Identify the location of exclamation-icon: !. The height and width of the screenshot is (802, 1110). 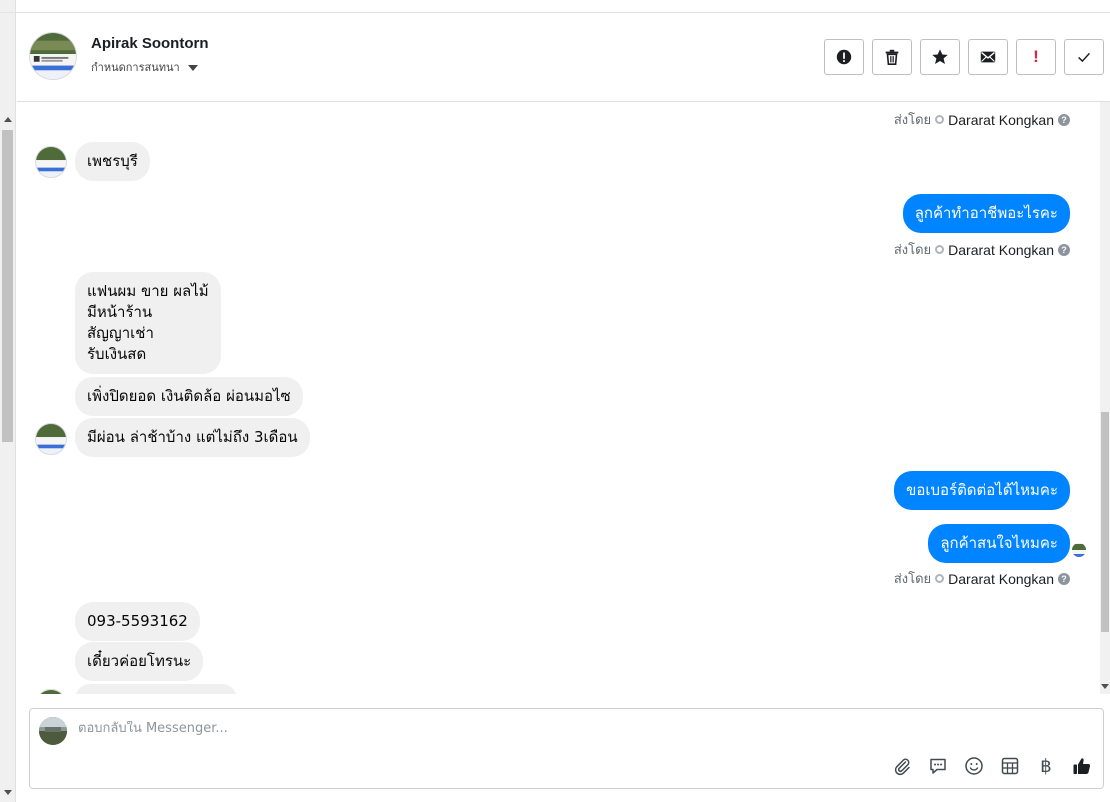
(1036, 56).